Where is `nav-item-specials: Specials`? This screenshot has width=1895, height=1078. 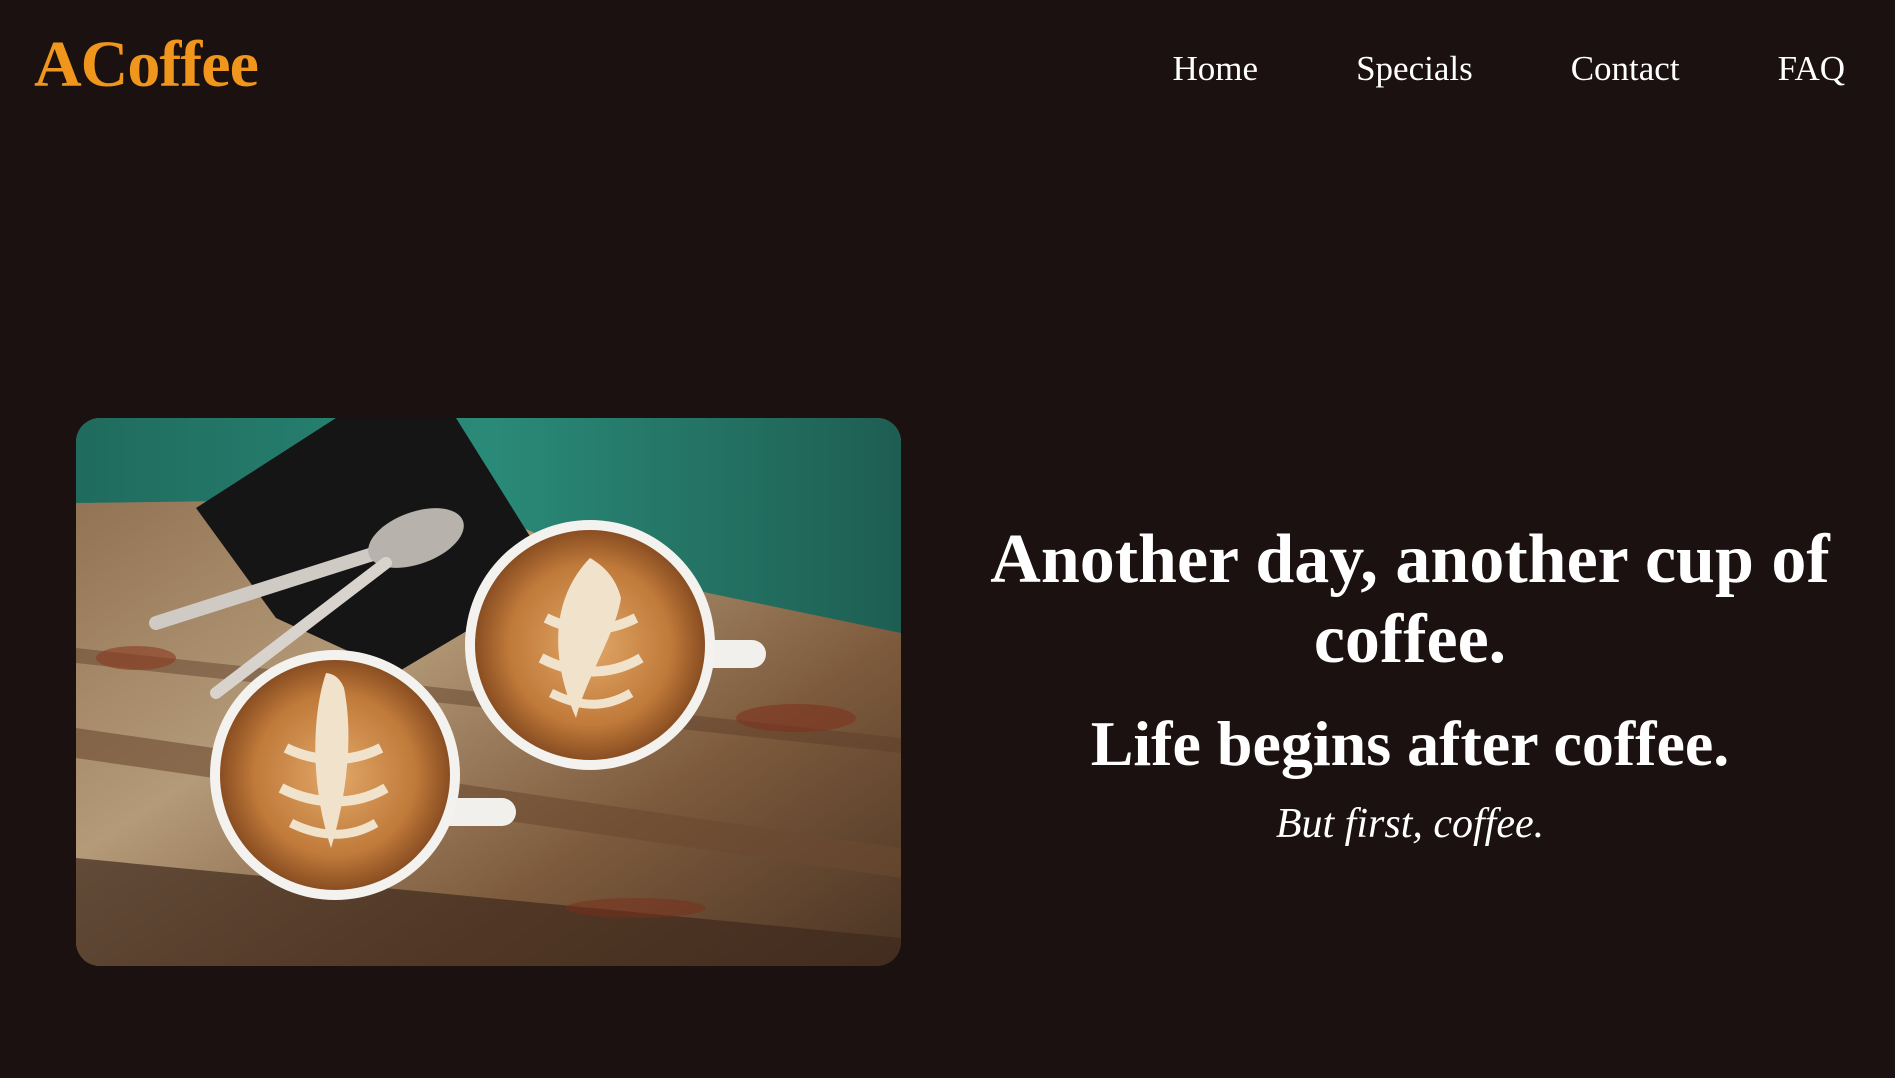 nav-item-specials: Specials is located at coordinates (1414, 69).